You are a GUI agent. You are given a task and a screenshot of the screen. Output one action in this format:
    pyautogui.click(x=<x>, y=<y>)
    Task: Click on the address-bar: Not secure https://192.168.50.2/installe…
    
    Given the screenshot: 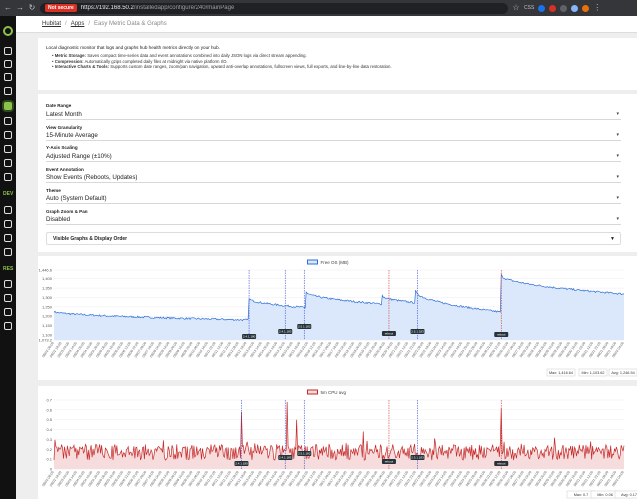 What is the action you would take?
    pyautogui.click(x=274, y=8)
    